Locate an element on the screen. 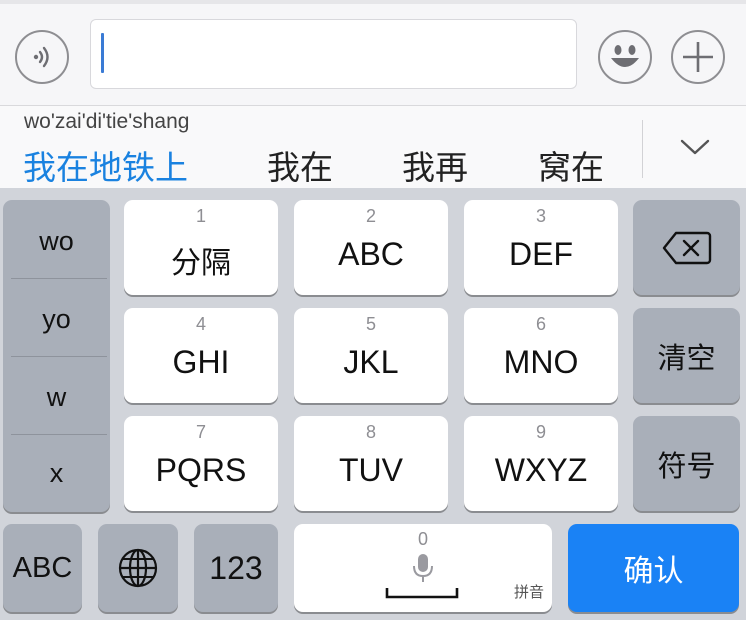 The width and height of the screenshot is (746, 620). voice-input-icon is located at coordinates (41, 57).